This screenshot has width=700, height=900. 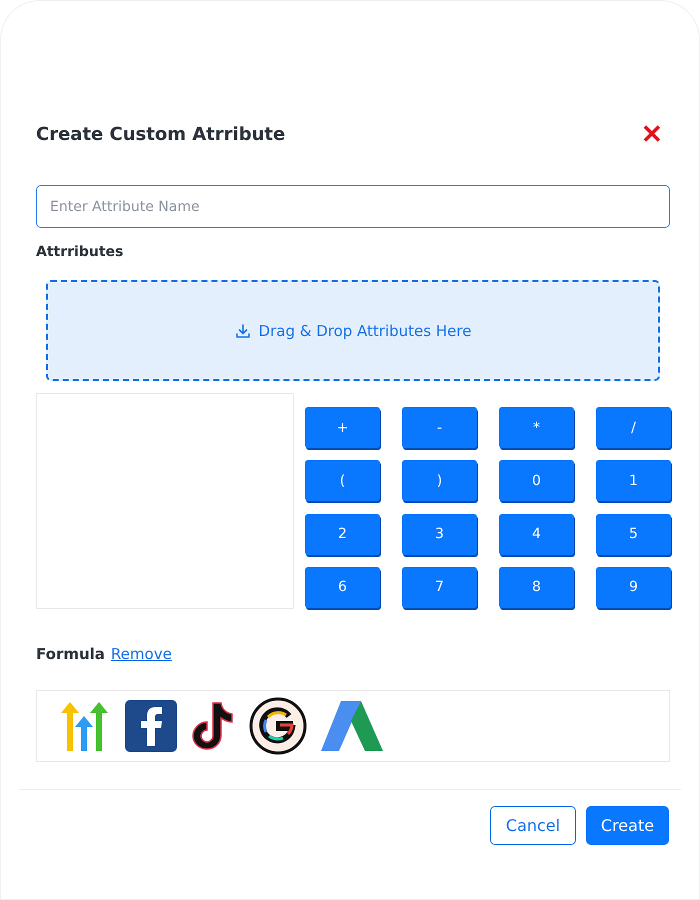 What do you see at coordinates (633, 534) in the screenshot?
I see `keypad-button: 5` at bounding box center [633, 534].